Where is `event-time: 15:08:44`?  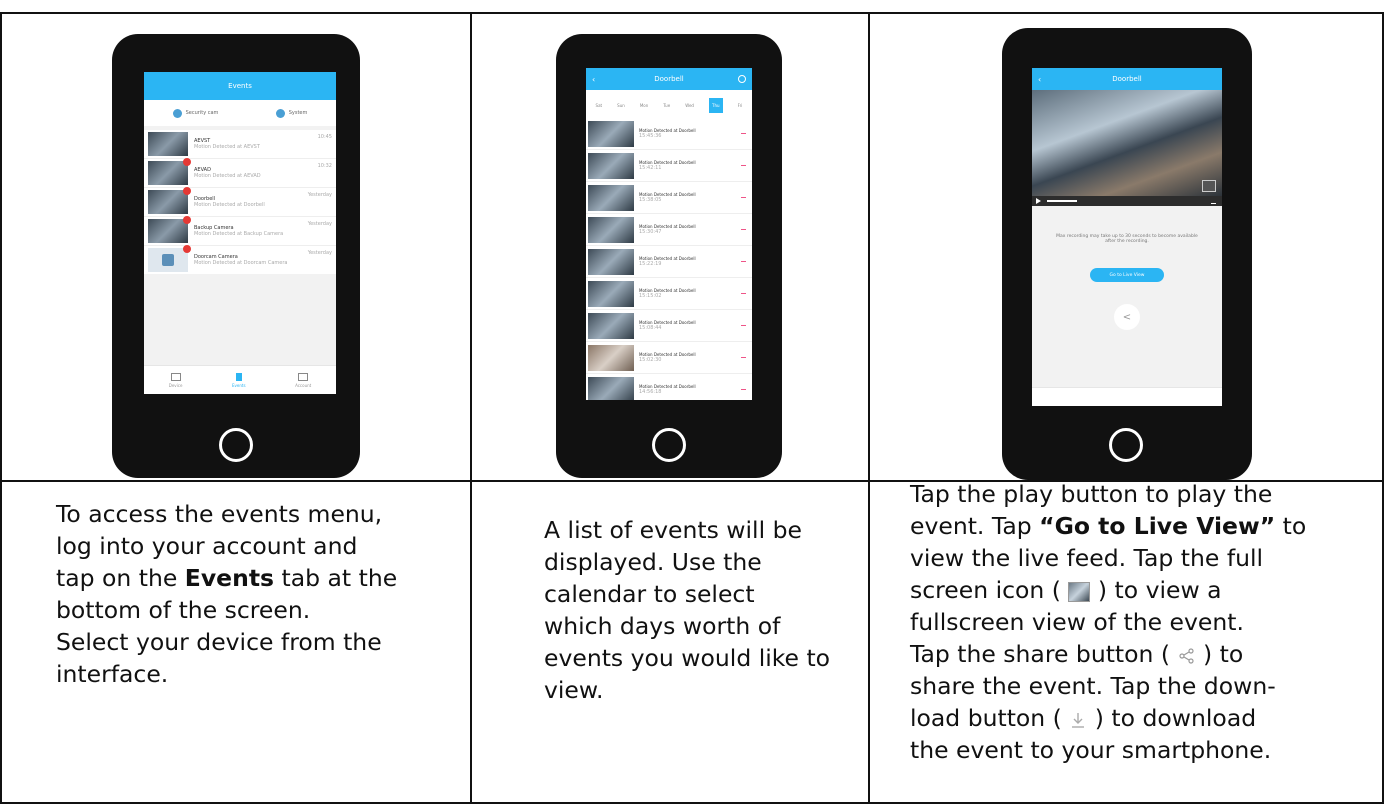
event-time: 15:08:44 is located at coordinates (650, 328).